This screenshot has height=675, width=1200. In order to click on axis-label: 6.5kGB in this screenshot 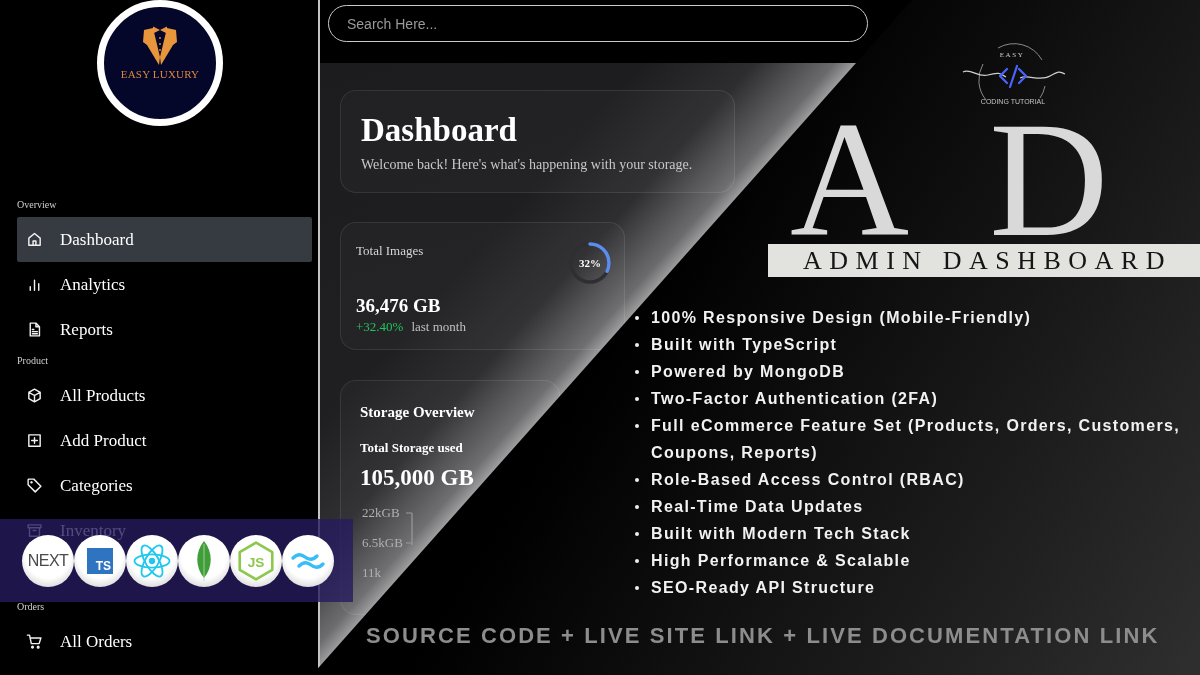, I will do `click(382, 543)`.